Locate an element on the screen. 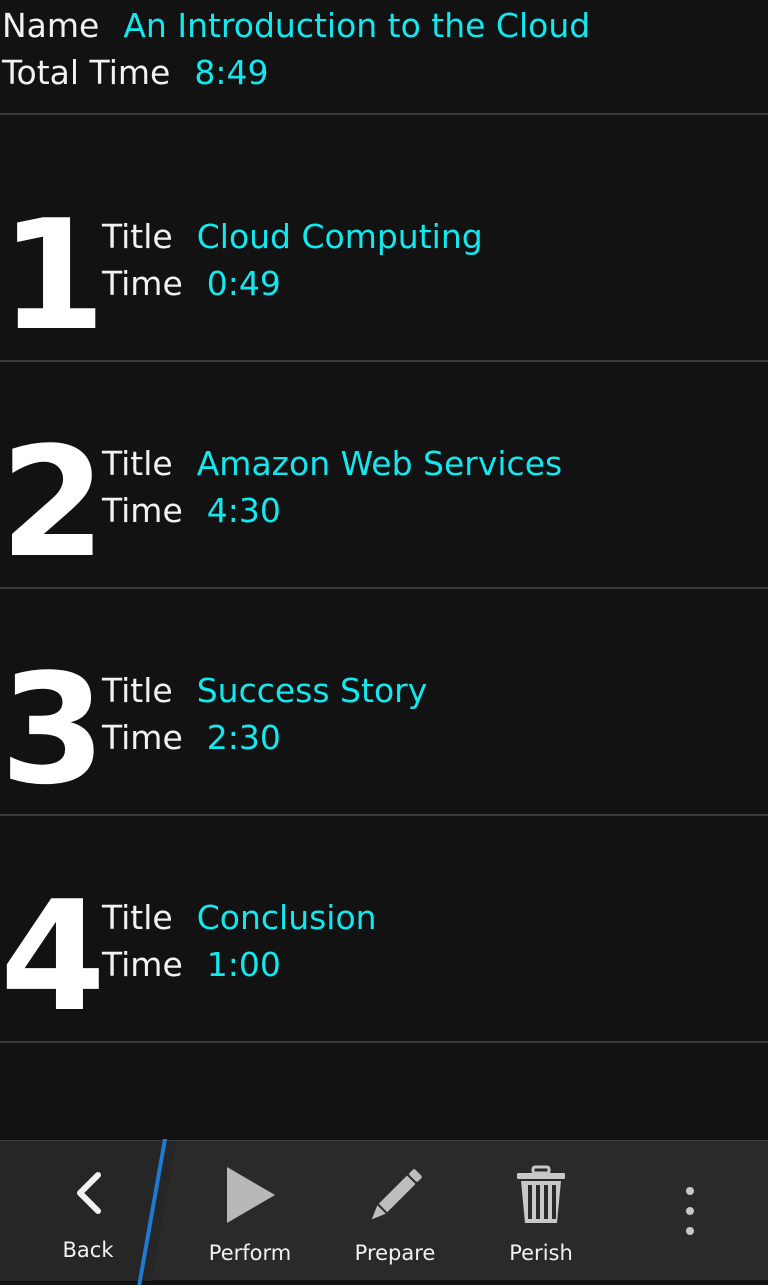  segment-time: 1:00 is located at coordinates (243, 964).